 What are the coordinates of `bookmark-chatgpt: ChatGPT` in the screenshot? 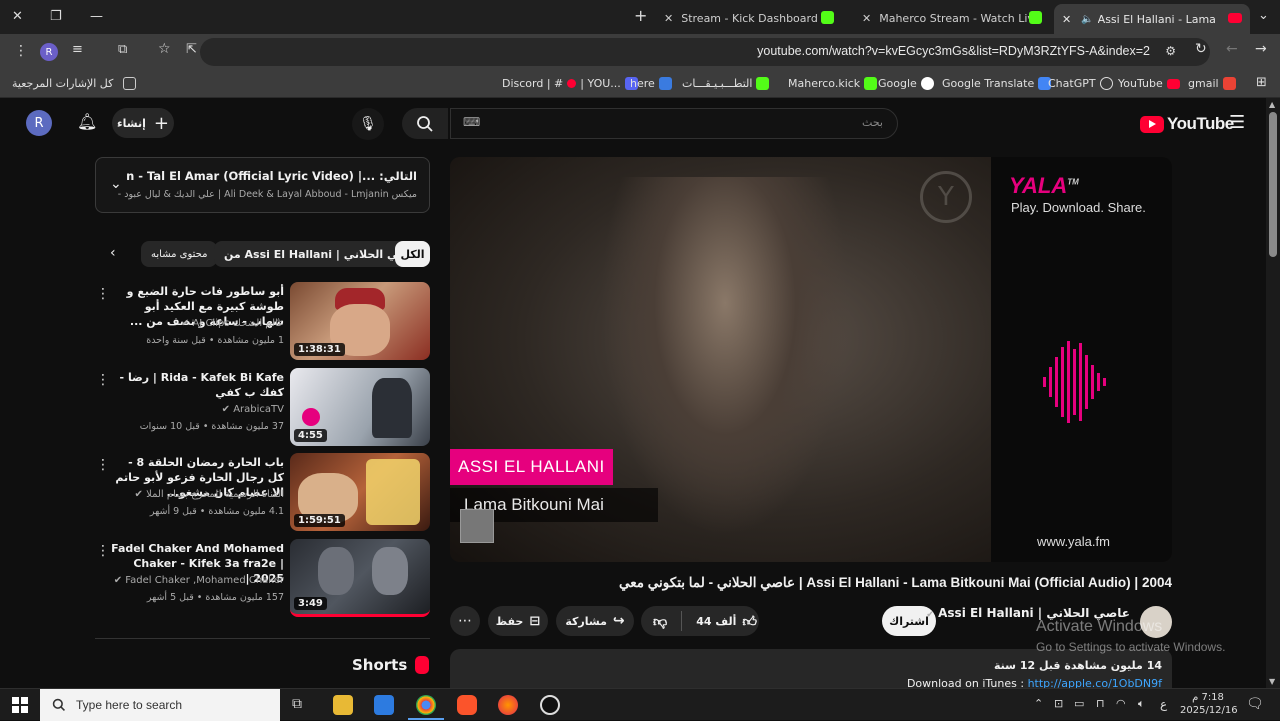 It's located at (1080, 83).